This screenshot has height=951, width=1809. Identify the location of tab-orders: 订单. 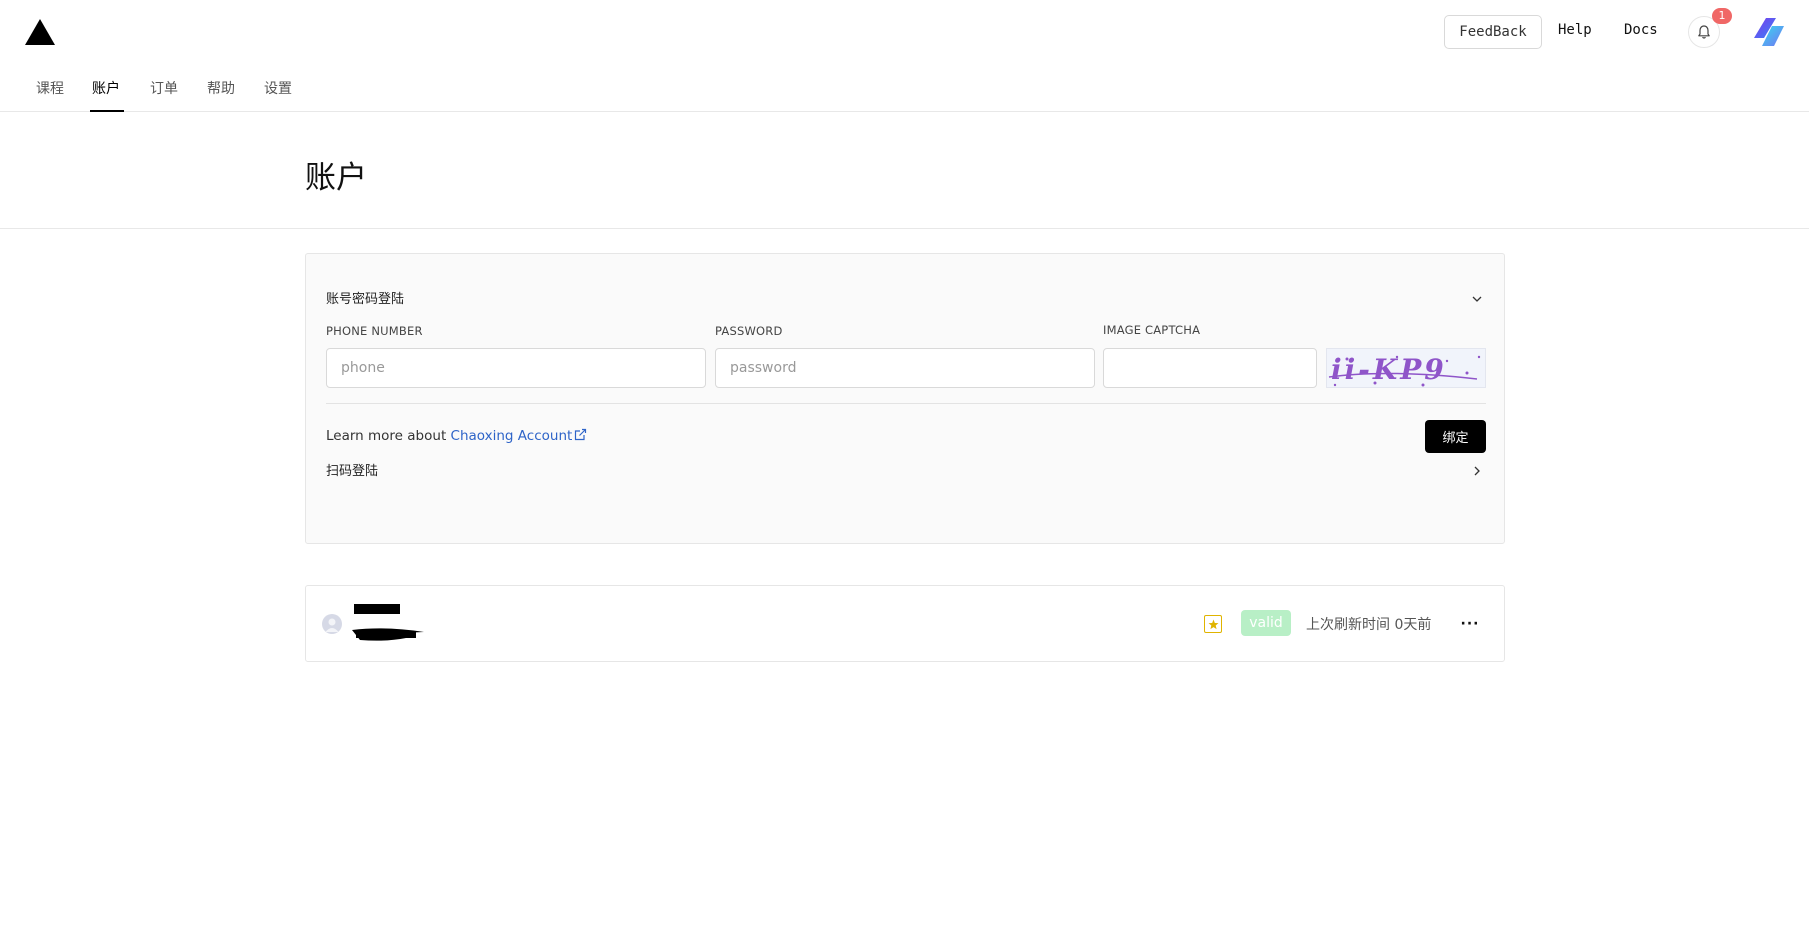
(164, 95).